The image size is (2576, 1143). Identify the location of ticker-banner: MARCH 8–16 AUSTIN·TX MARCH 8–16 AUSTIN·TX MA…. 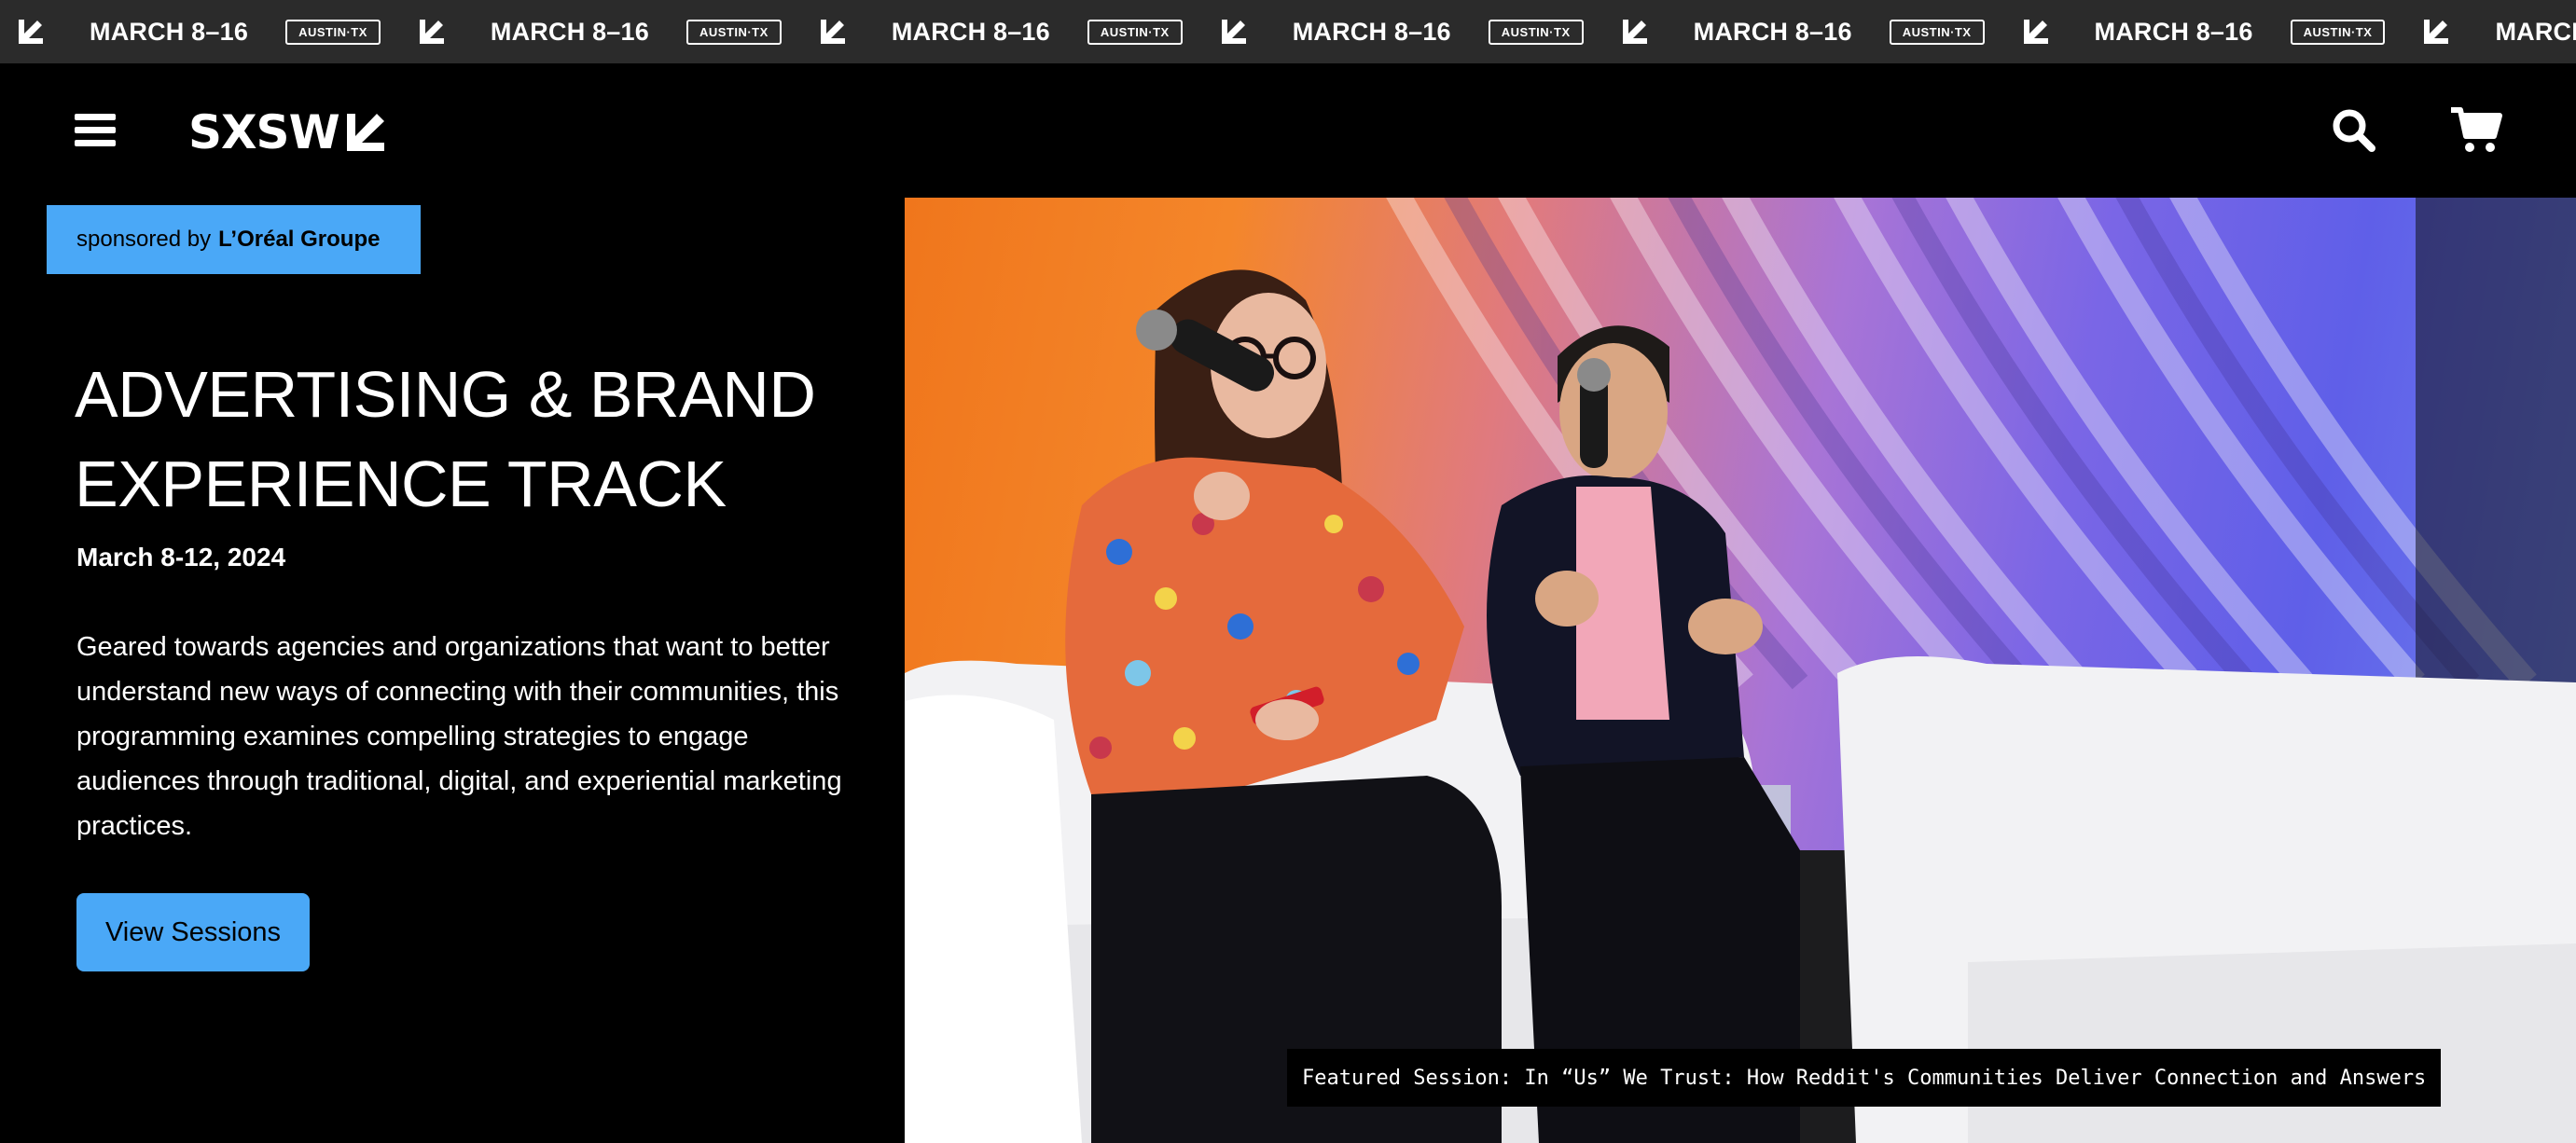
(1288, 31).